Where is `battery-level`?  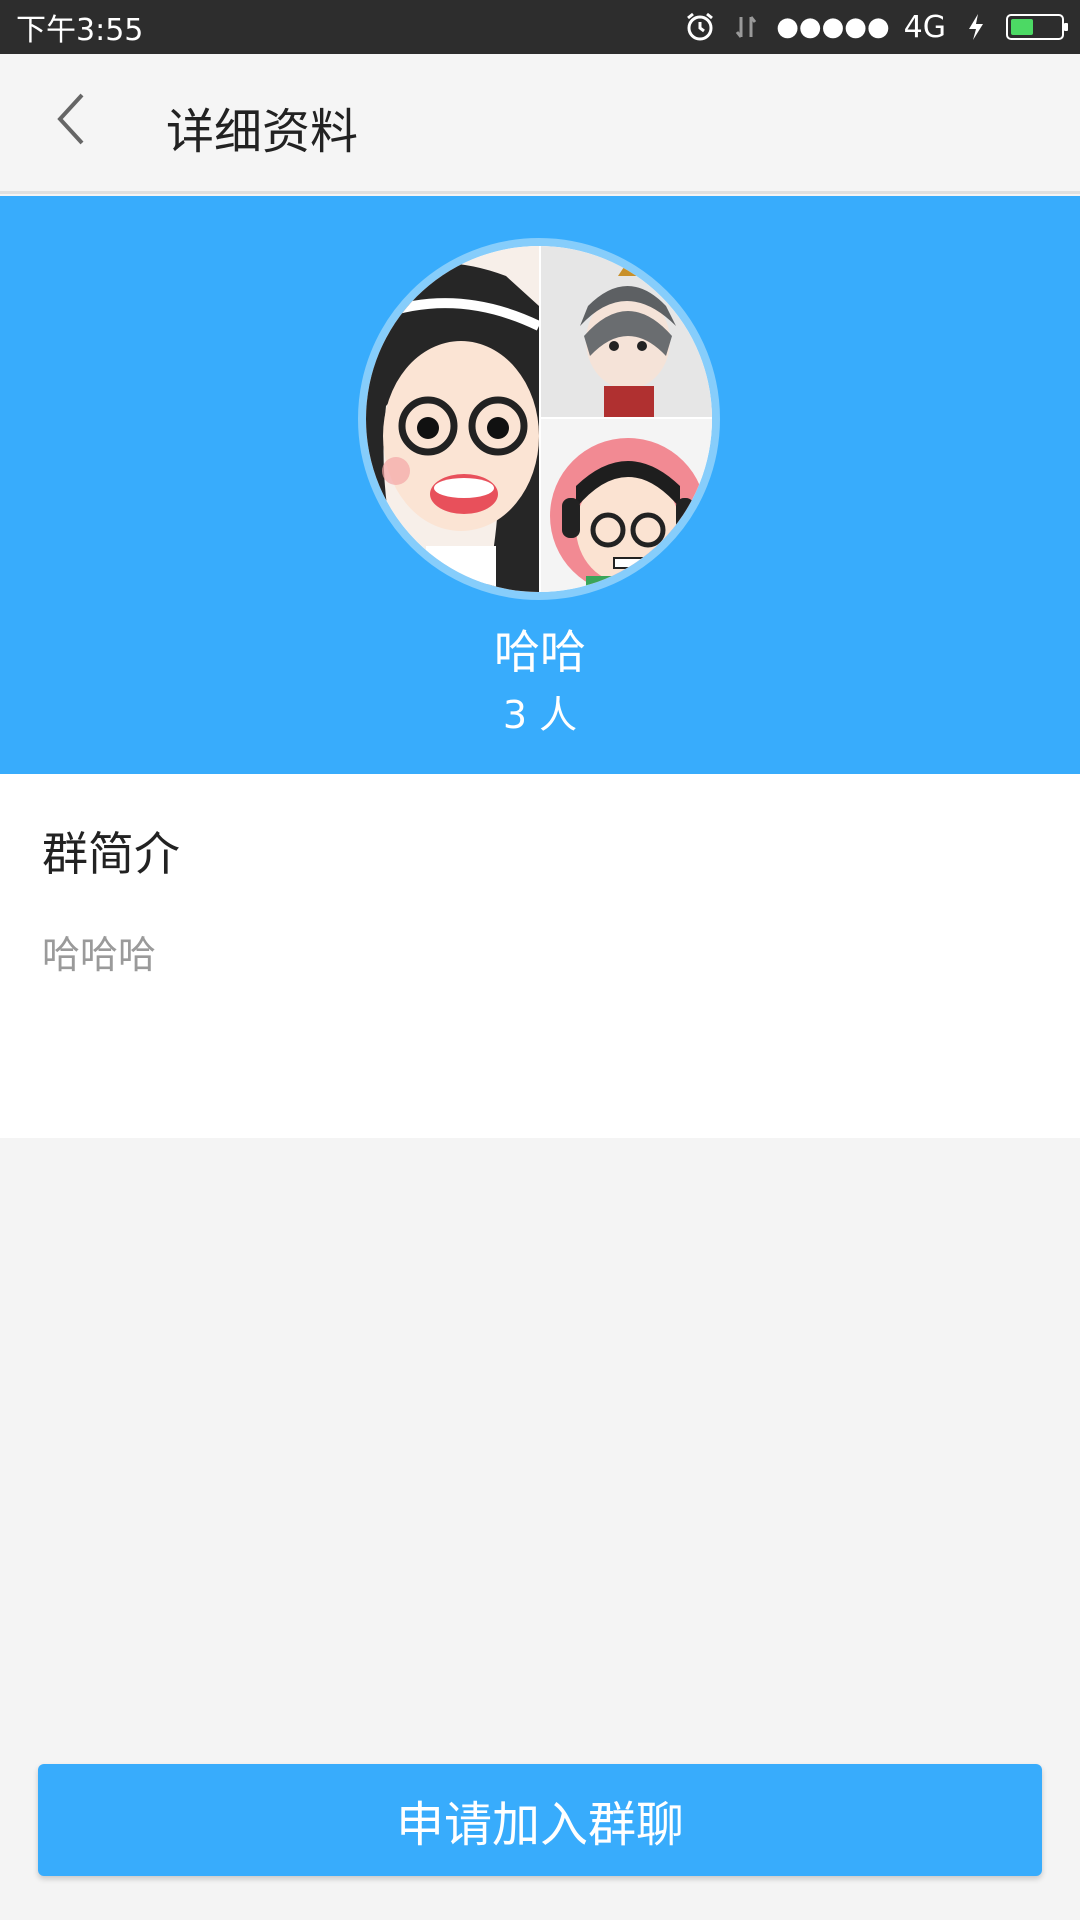
battery-level is located at coordinates (1022, 27).